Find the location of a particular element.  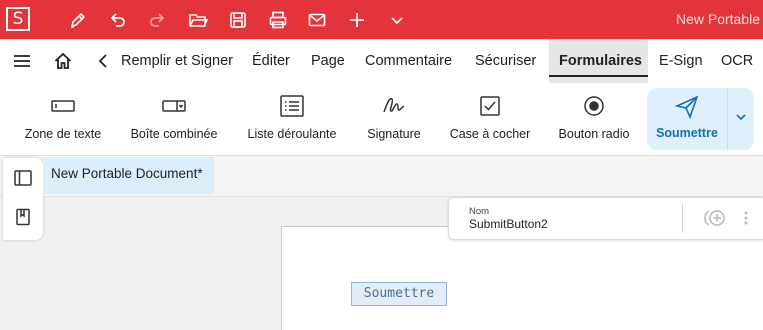

checkbox-button: Case à cocher is located at coordinates (490, 119).